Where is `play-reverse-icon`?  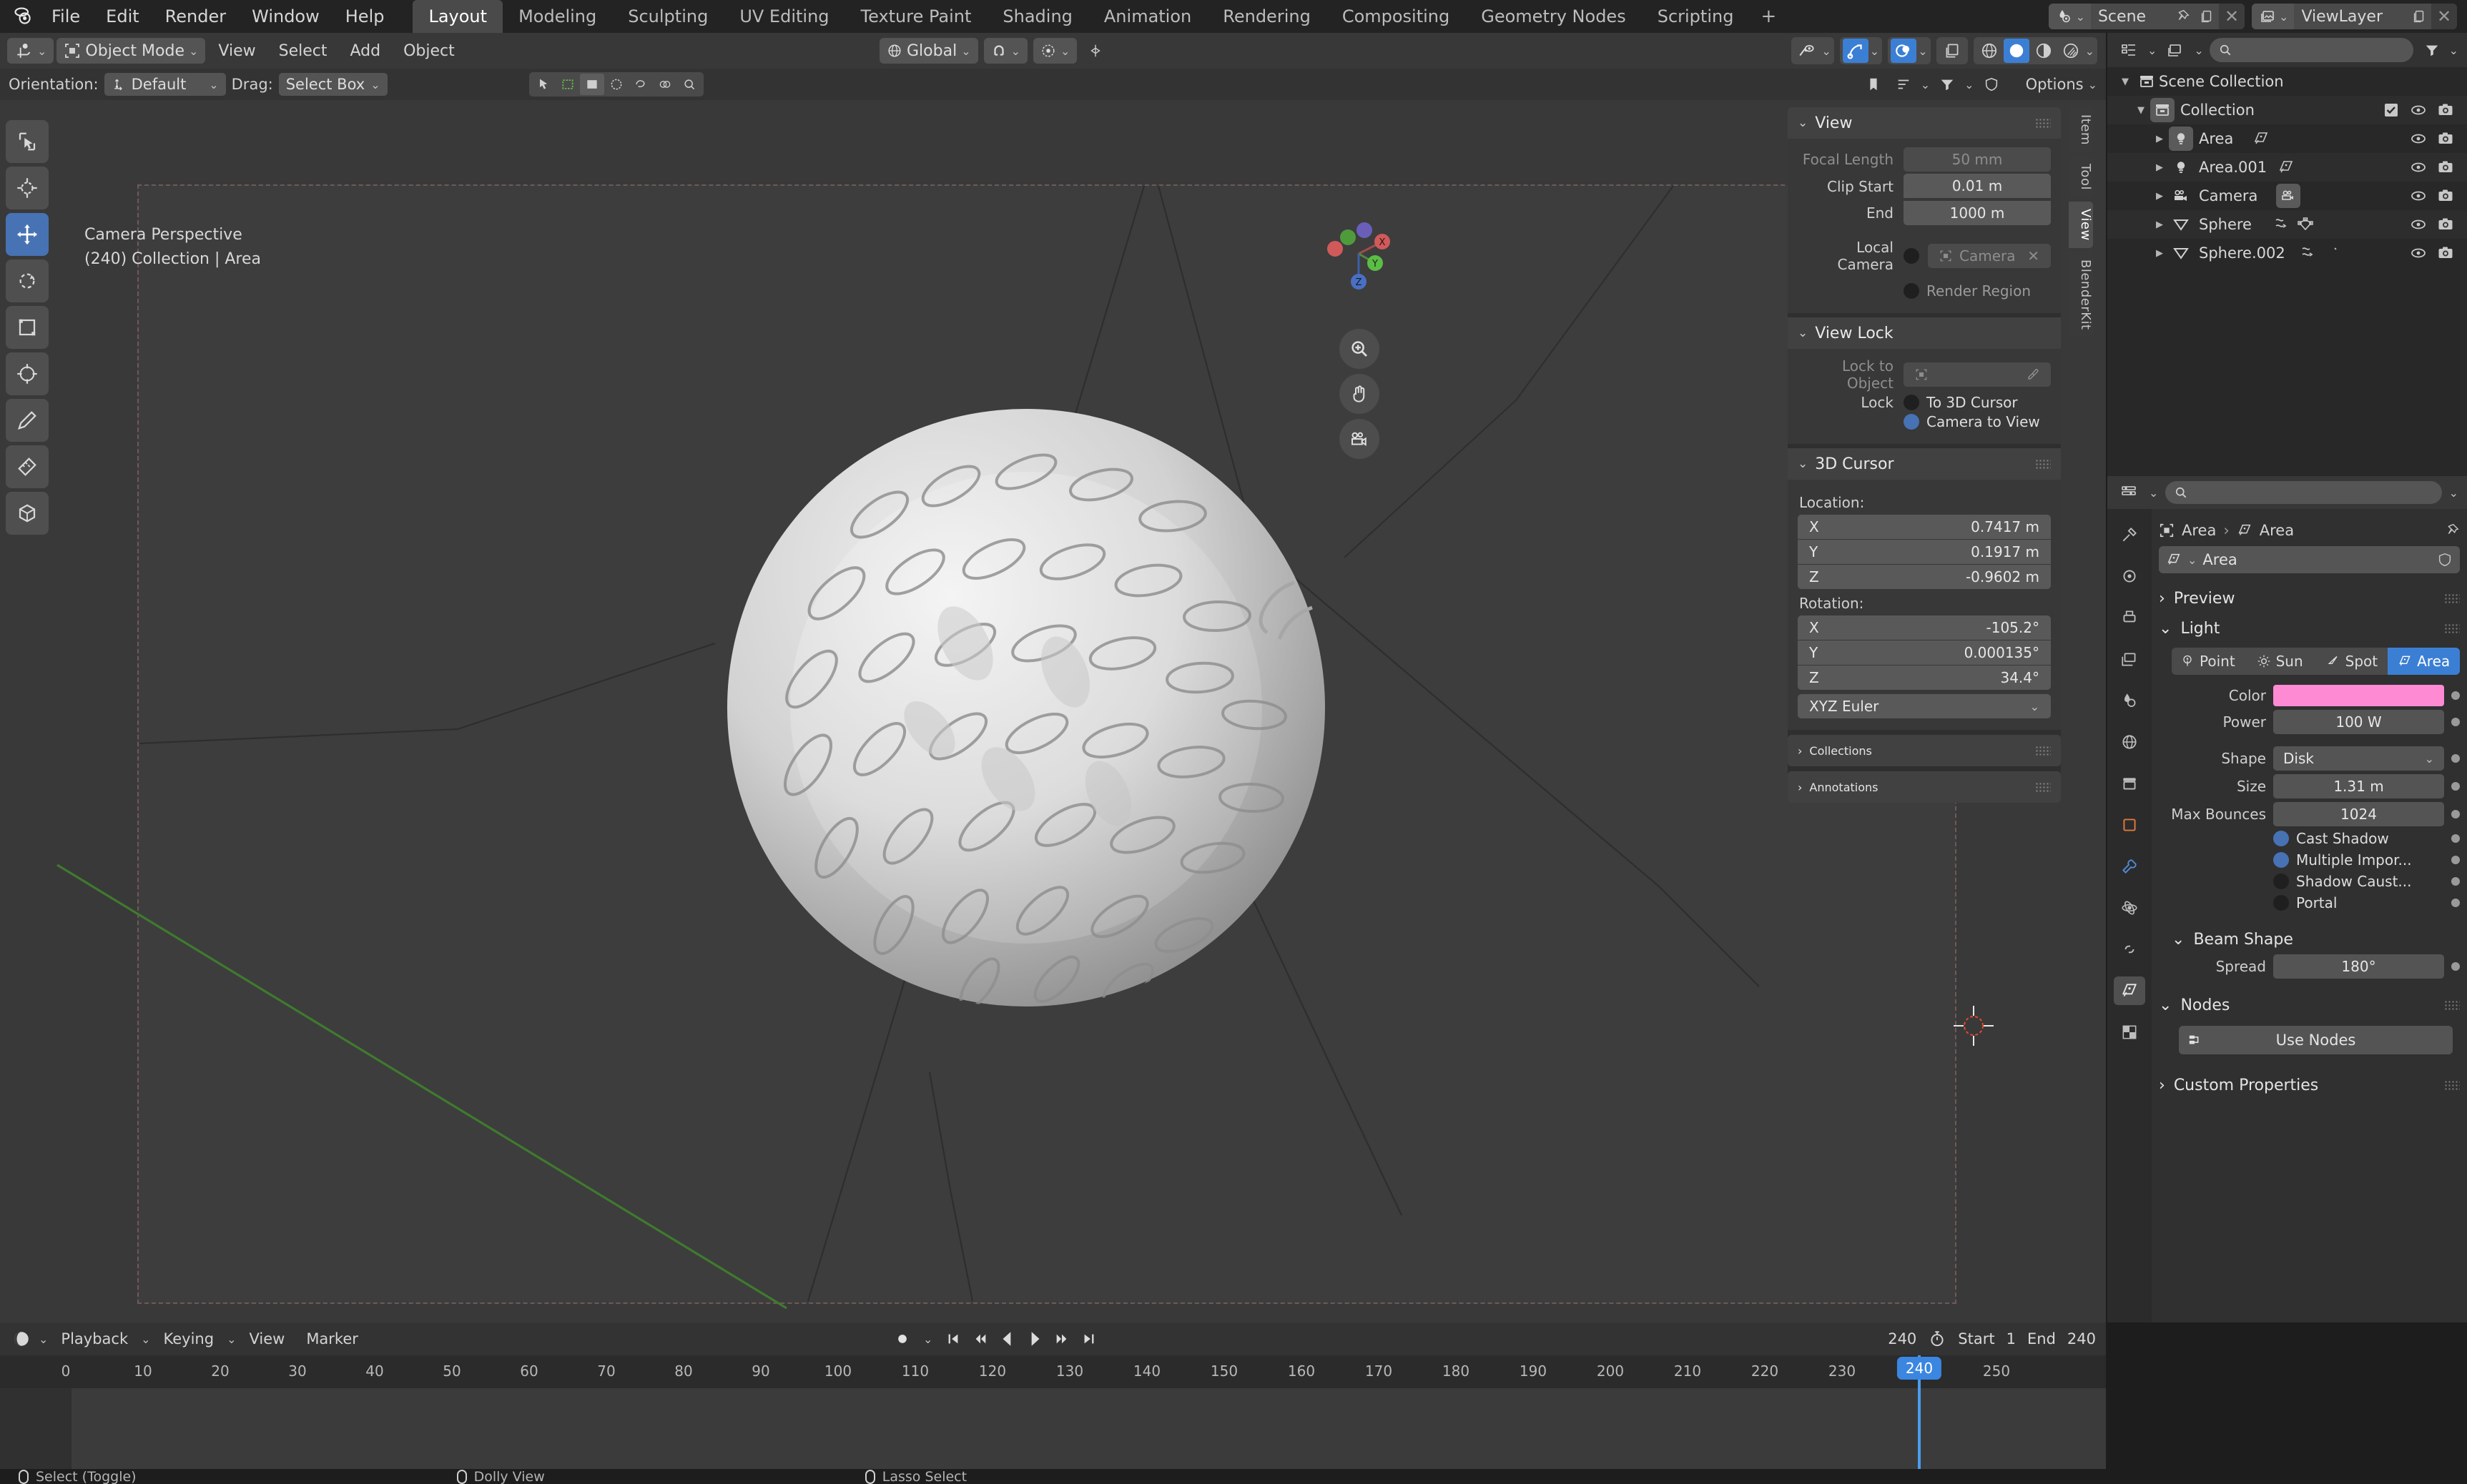 play-reverse-icon is located at coordinates (1007, 1339).